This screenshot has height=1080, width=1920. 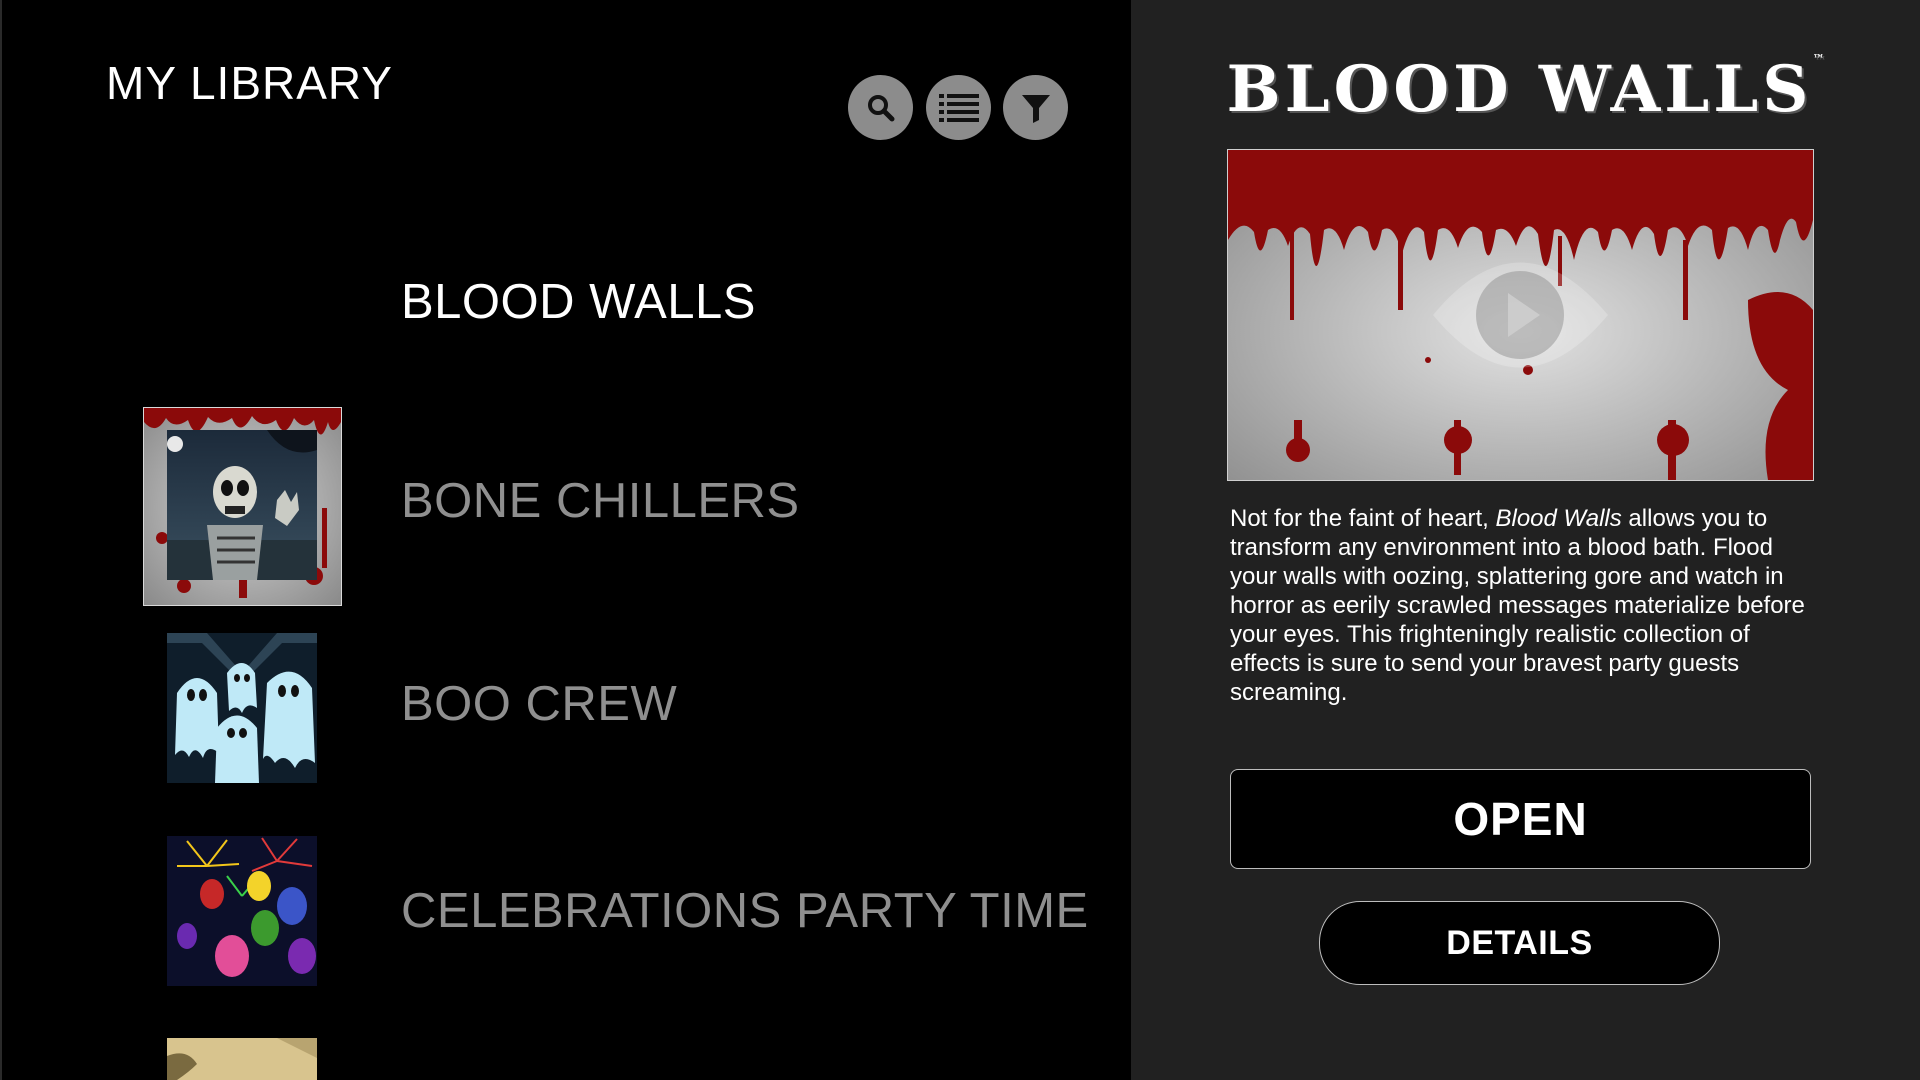 I want to click on filter-icon, so click(x=1035, y=108).